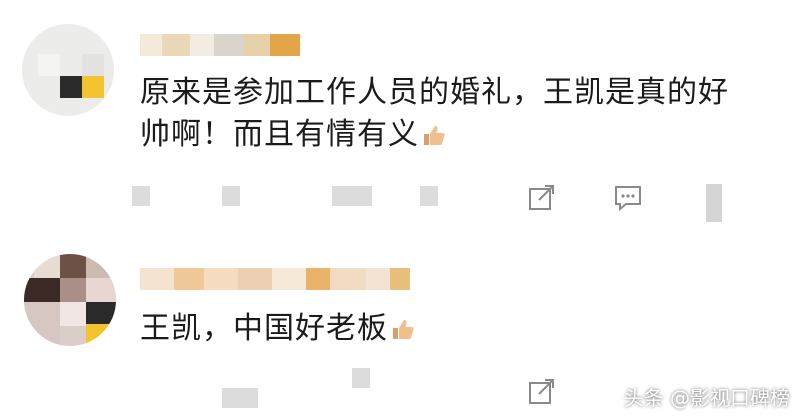  Describe the element at coordinates (714, 203) in the screenshot. I see `like-button-blurred` at that location.